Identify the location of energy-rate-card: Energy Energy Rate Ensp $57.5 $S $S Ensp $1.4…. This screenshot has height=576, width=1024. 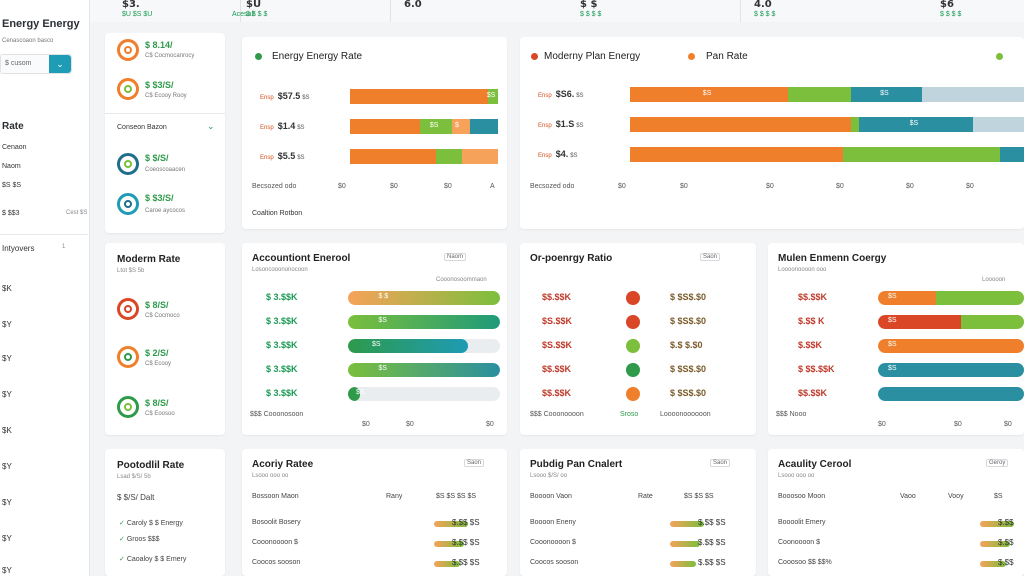
(374, 133).